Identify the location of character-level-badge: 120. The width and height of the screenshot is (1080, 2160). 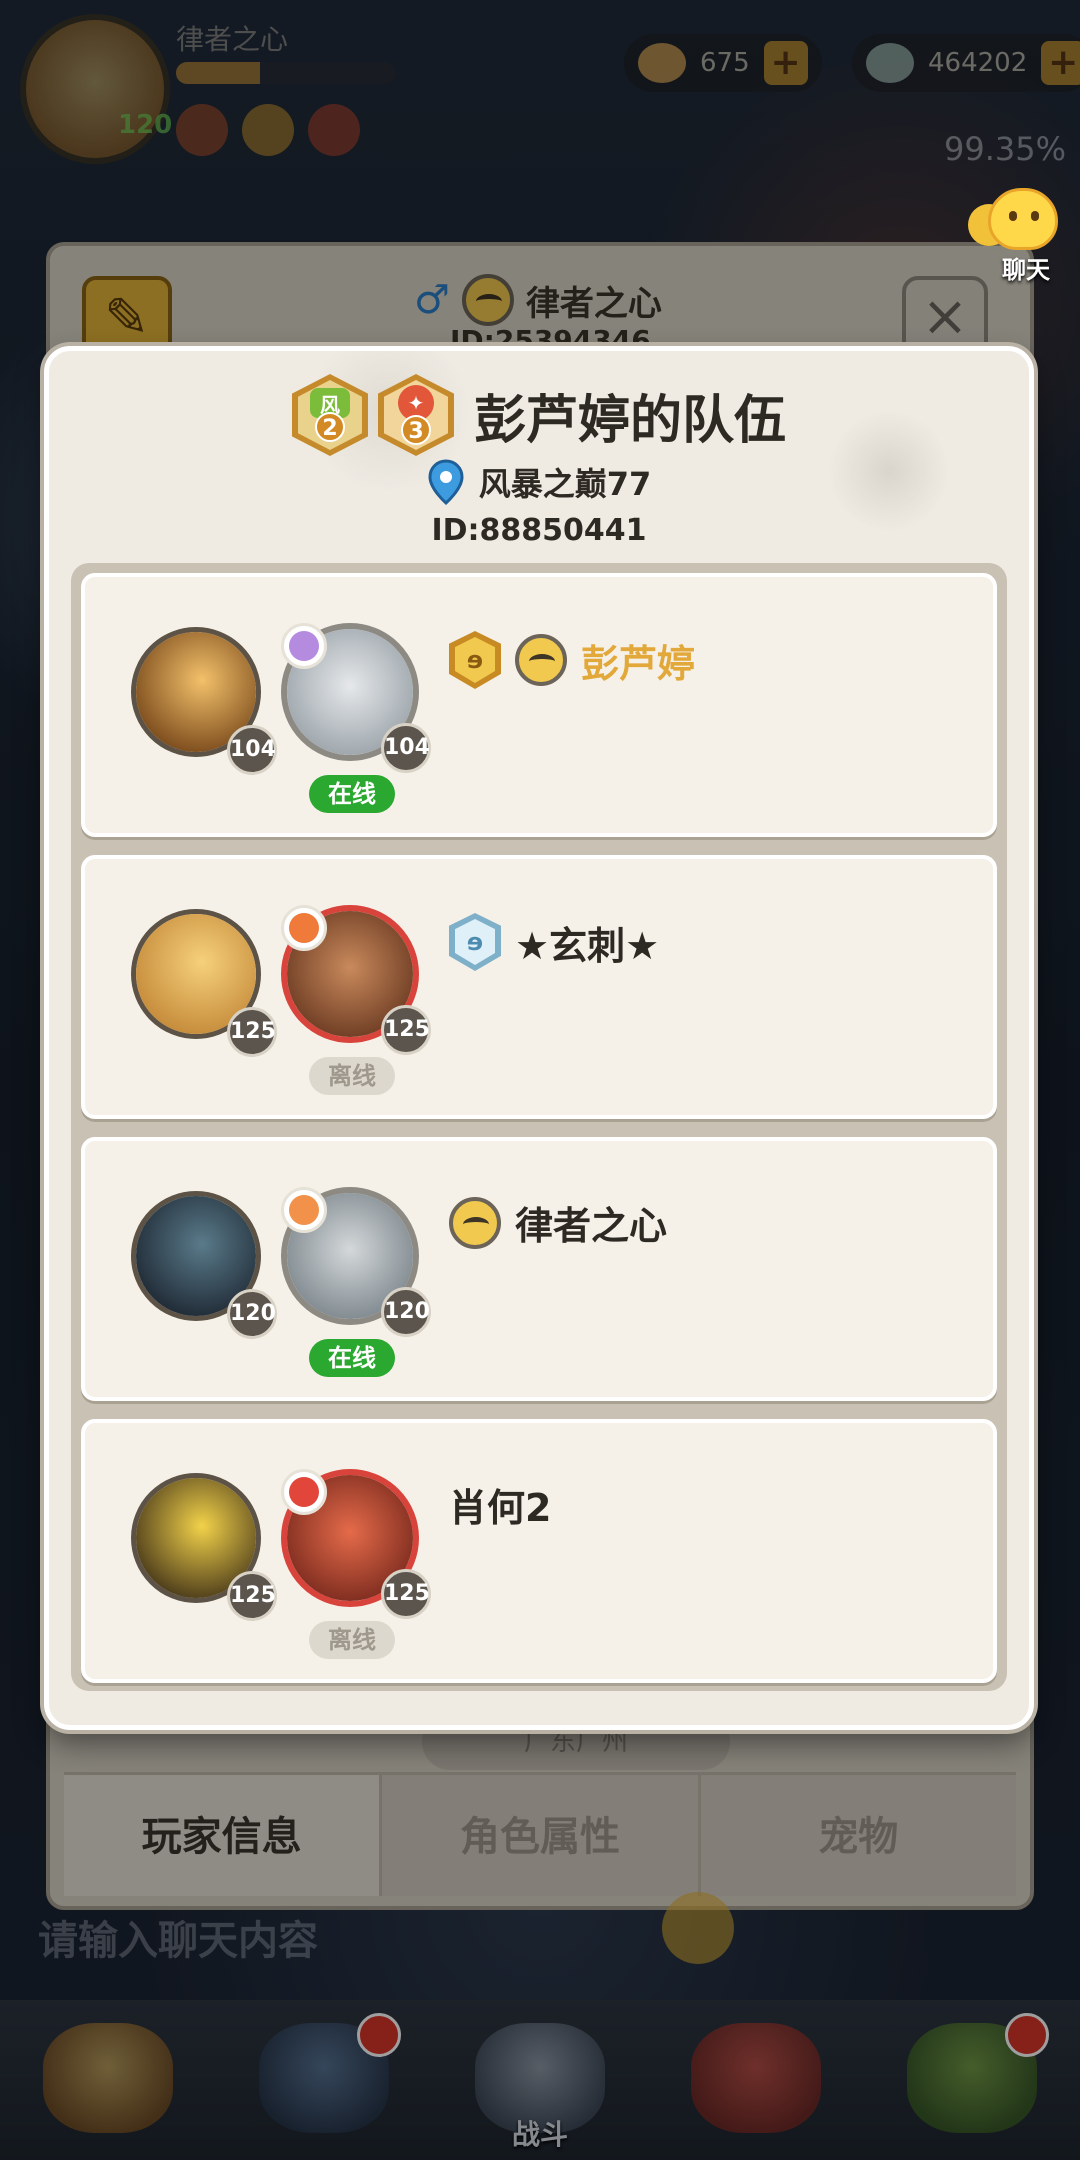
(406, 1312).